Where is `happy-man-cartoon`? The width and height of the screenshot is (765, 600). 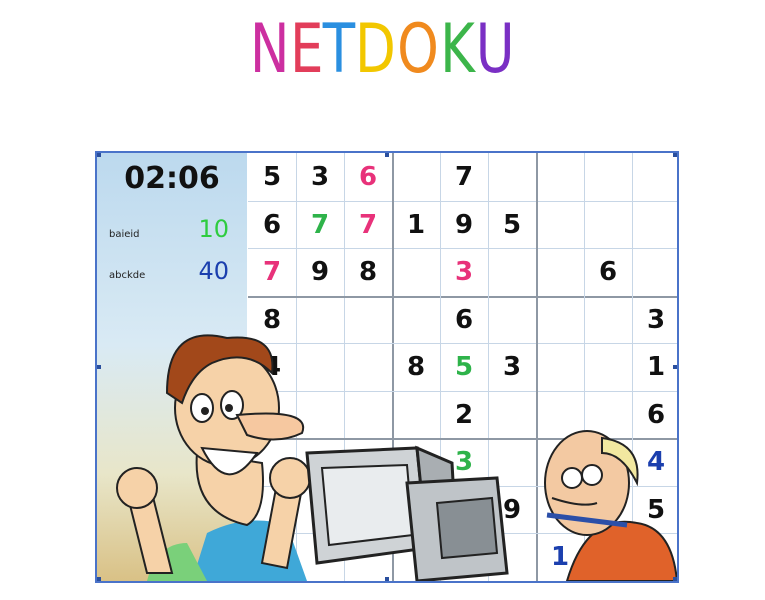
happy-man-cartoon is located at coordinates (213, 457).